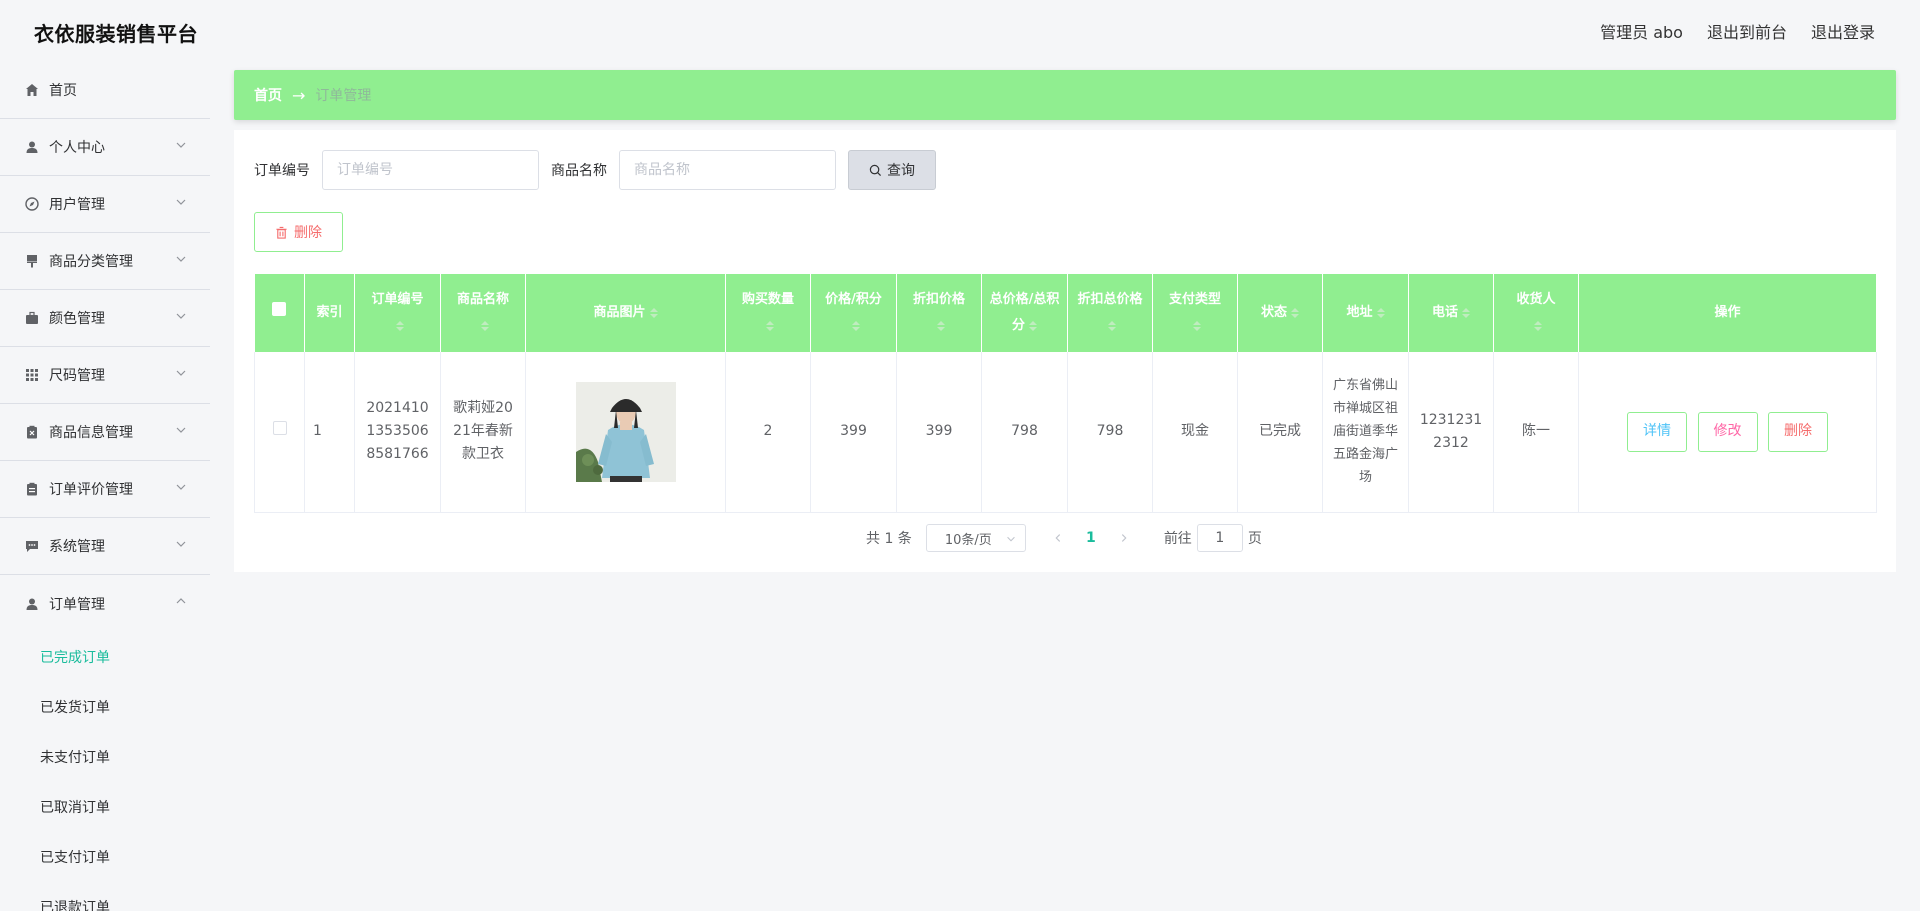 The width and height of the screenshot is (1920, 911). I want to click on header-product-image: 商品图片, so click(625, 313).